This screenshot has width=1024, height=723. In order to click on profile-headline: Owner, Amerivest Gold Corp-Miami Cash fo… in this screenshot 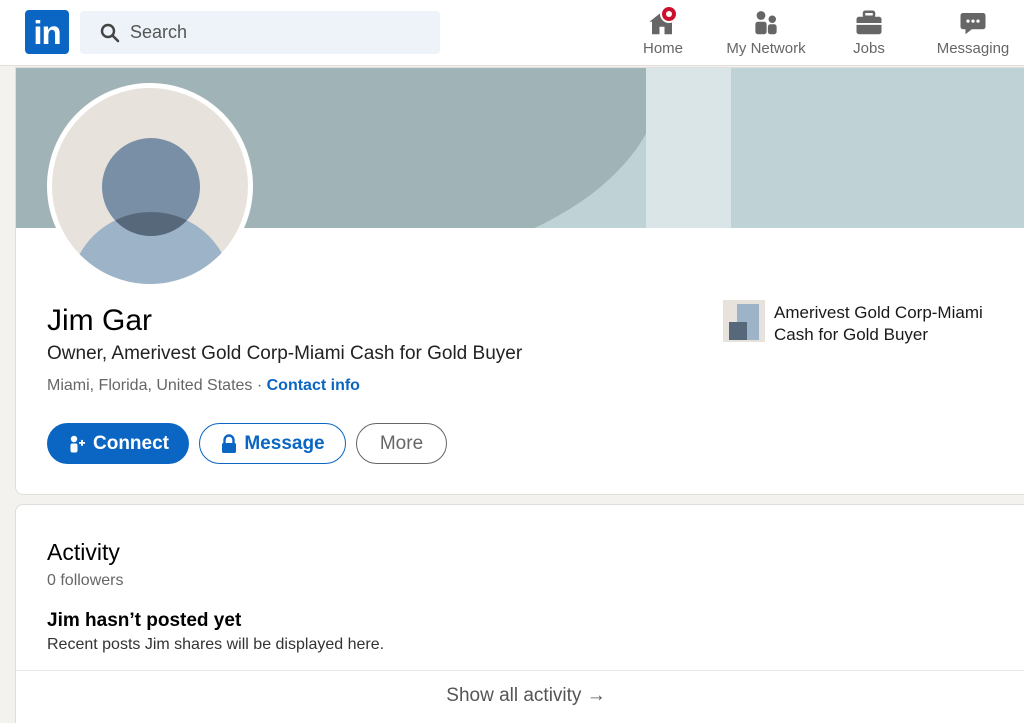, I will do `click(285, 353)`.